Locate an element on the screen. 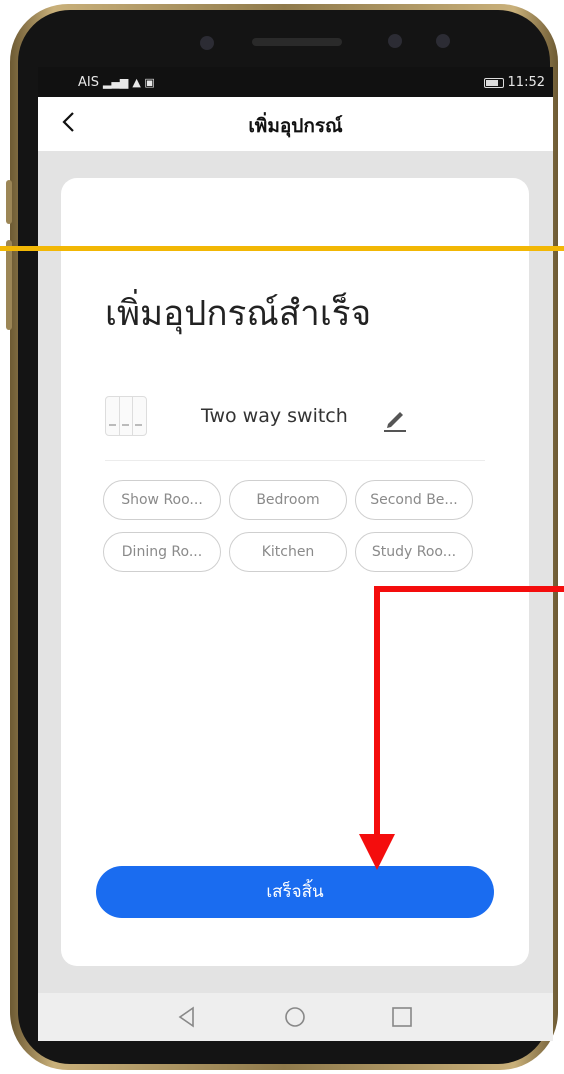 The height and width of the screenshot is (1074, 564). system-nav-bar is located at coordinates (295, 1017).